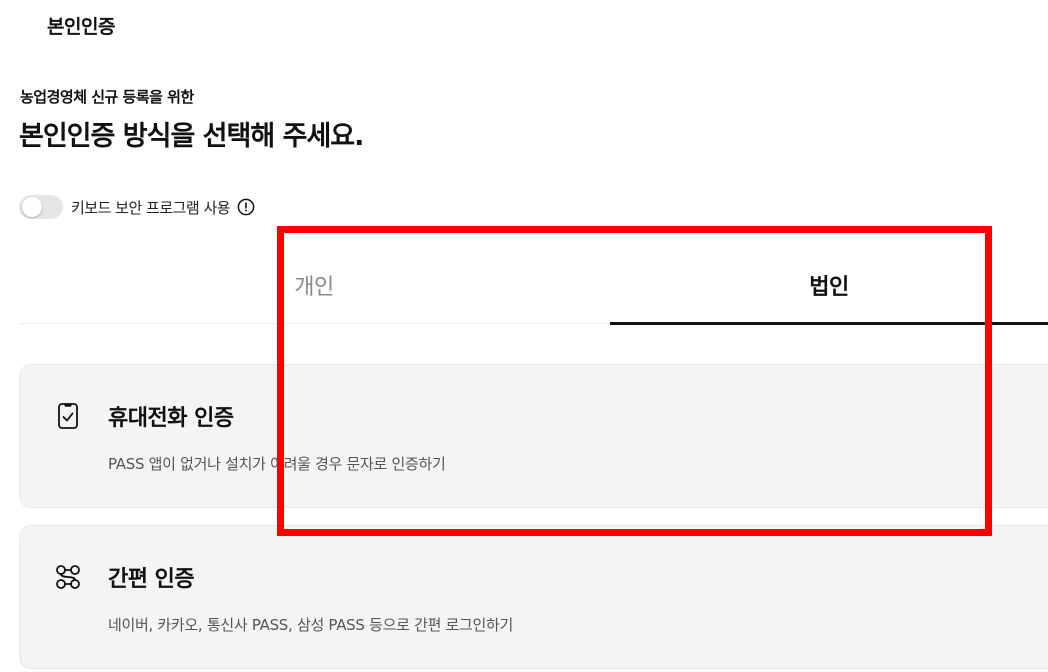  What do you see at coordinates (311, 625) in the screenshot?
I see `auth-method-simple-description: 네이버, 카카오, 통신사 PASS, 삼성 PASS 등으로 간편 로그인하기` at bounding box center [311, 625].